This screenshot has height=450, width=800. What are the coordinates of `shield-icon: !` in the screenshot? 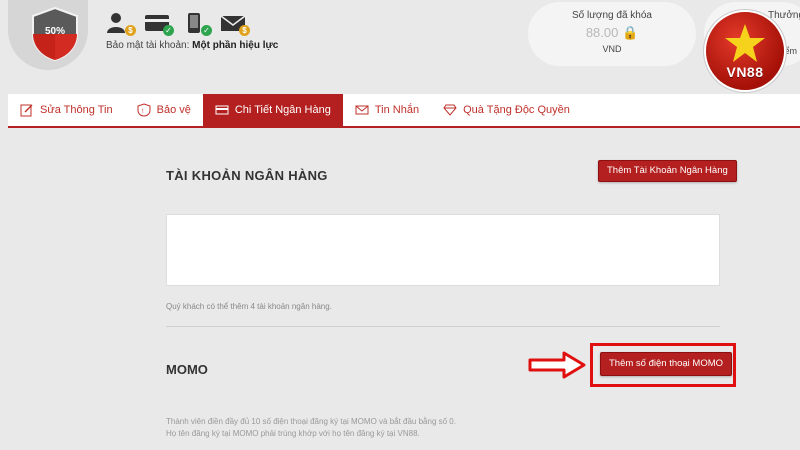 It's located at (144, 110).